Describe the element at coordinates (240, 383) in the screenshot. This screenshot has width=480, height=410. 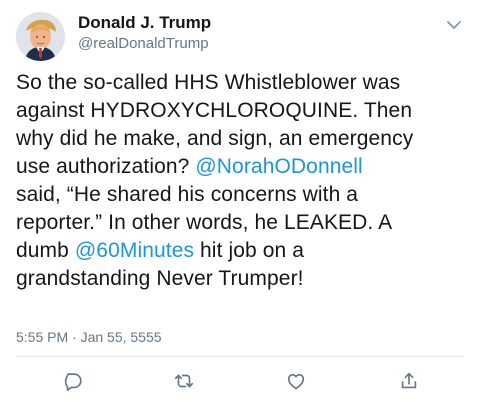
I see `tweet-actions` at that location.